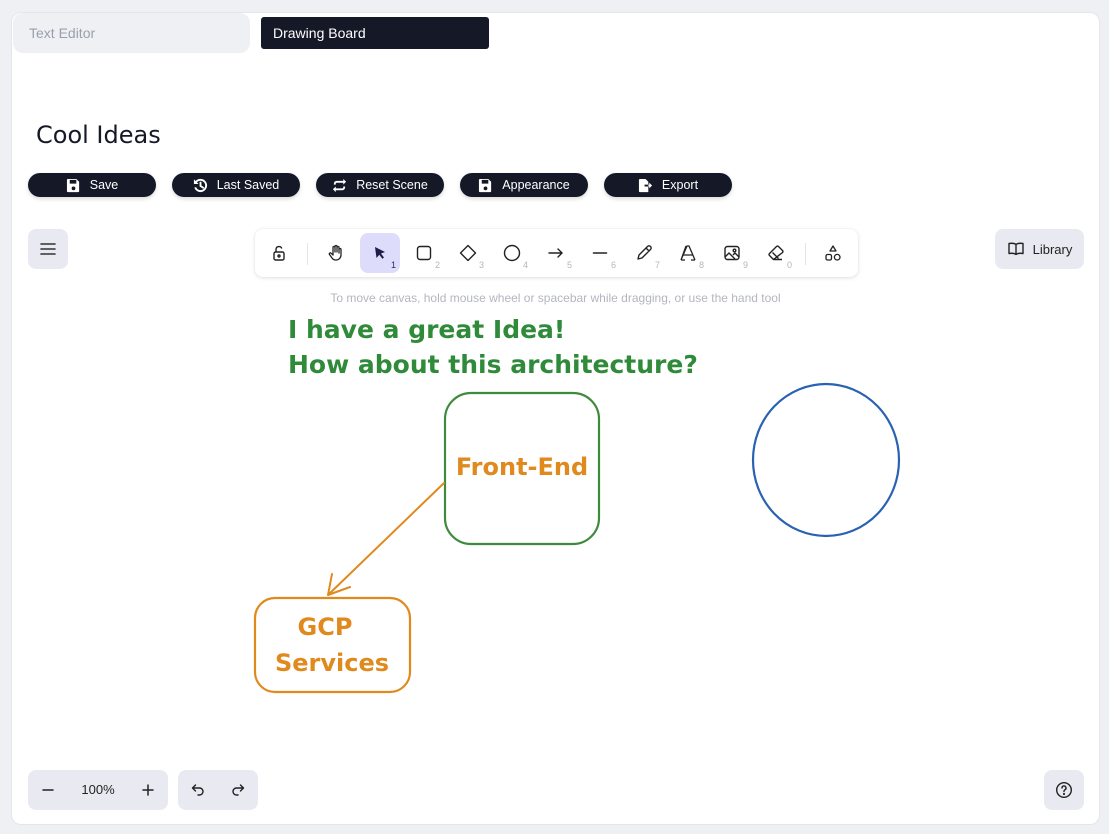 The width and height of the screenshot is (1109, 834). What do you see at coordinates (826, 460) in the screenshot?
I see `blue-circle` at bounding box center [826, 460].